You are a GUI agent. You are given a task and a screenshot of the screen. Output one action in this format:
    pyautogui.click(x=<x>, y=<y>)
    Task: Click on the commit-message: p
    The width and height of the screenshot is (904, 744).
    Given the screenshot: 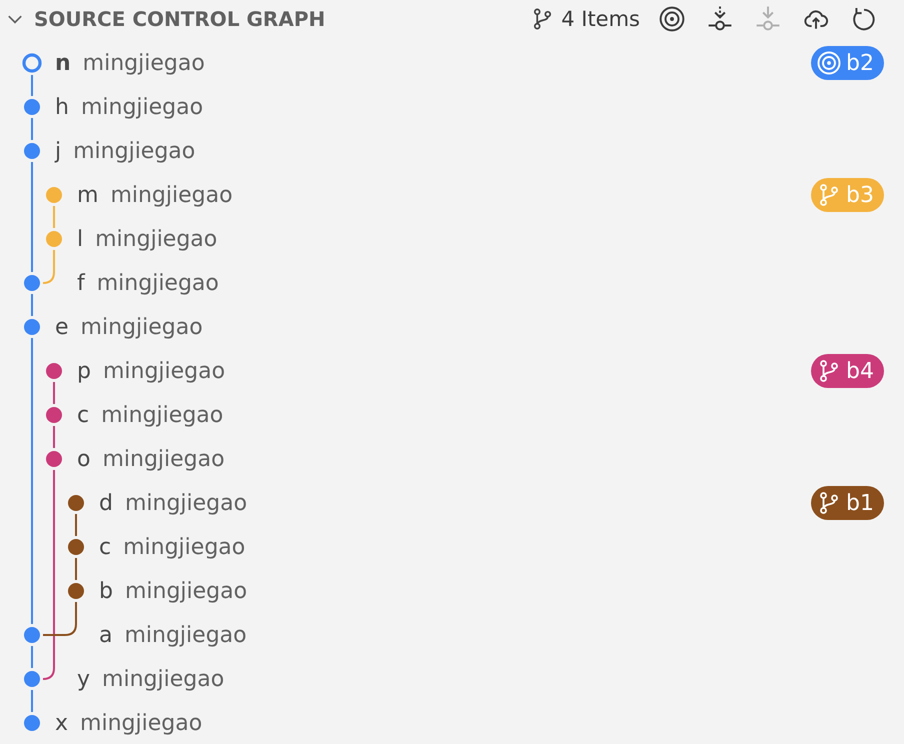 What is the action you would take?
    pyautogui.click(x=84, y=371)
    